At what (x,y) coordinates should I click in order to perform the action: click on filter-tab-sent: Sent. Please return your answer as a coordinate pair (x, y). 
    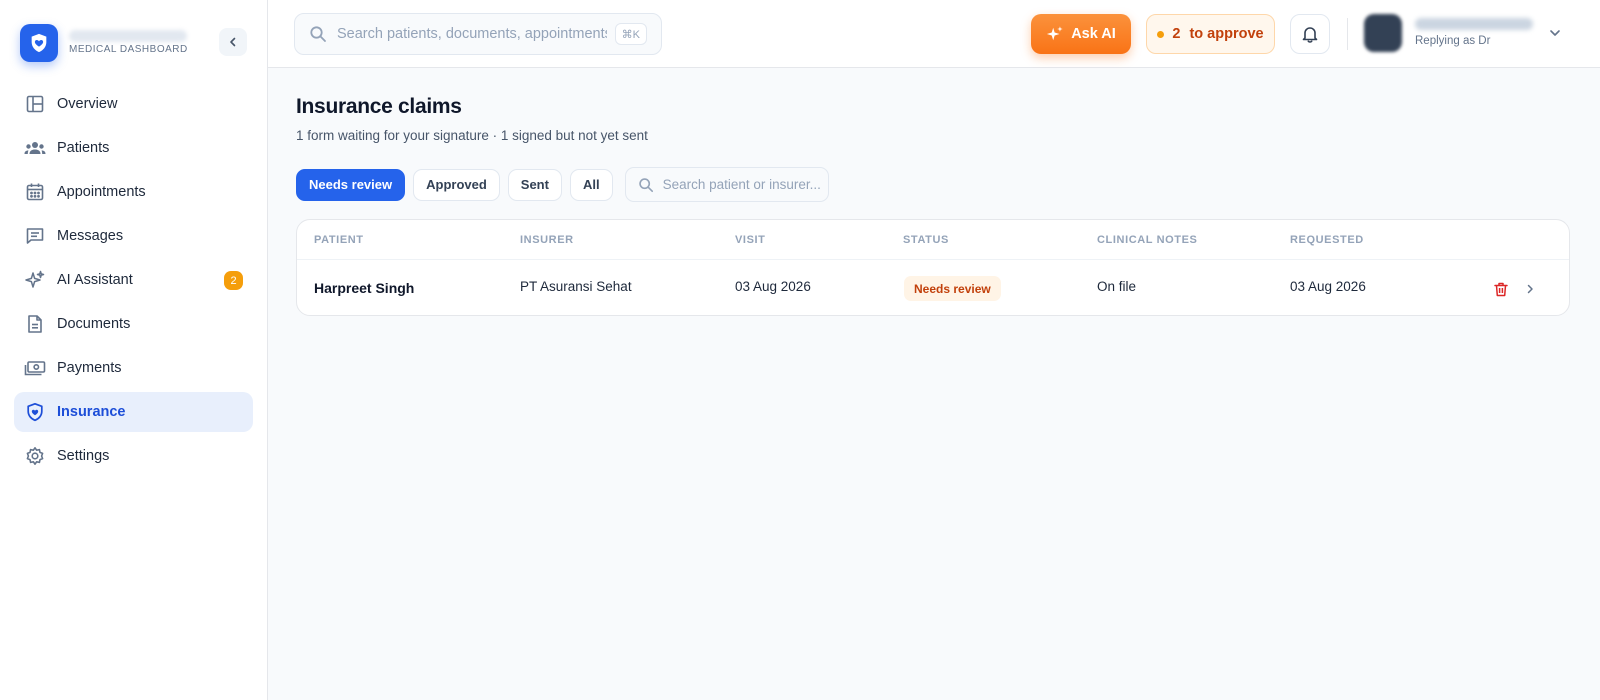
    Looking at the image, I should click on (534, 184).